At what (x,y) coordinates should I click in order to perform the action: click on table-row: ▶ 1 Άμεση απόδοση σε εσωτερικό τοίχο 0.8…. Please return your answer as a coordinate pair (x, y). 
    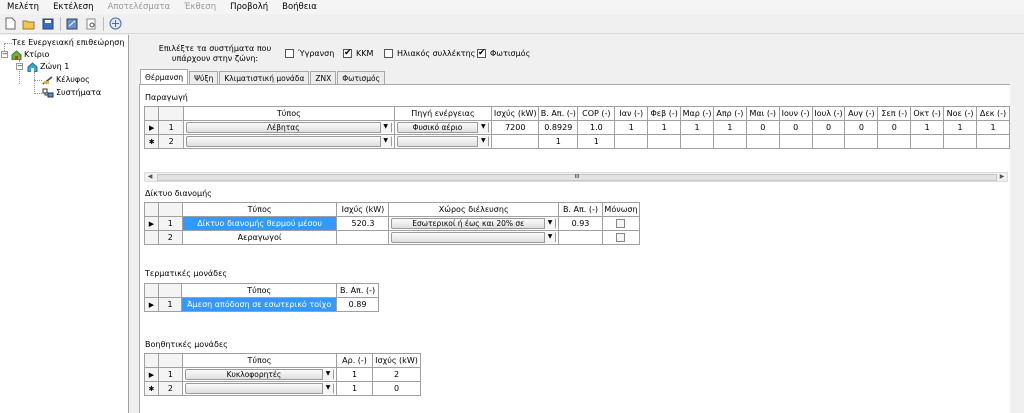
    Looking at the image, I should click on (261, 304).